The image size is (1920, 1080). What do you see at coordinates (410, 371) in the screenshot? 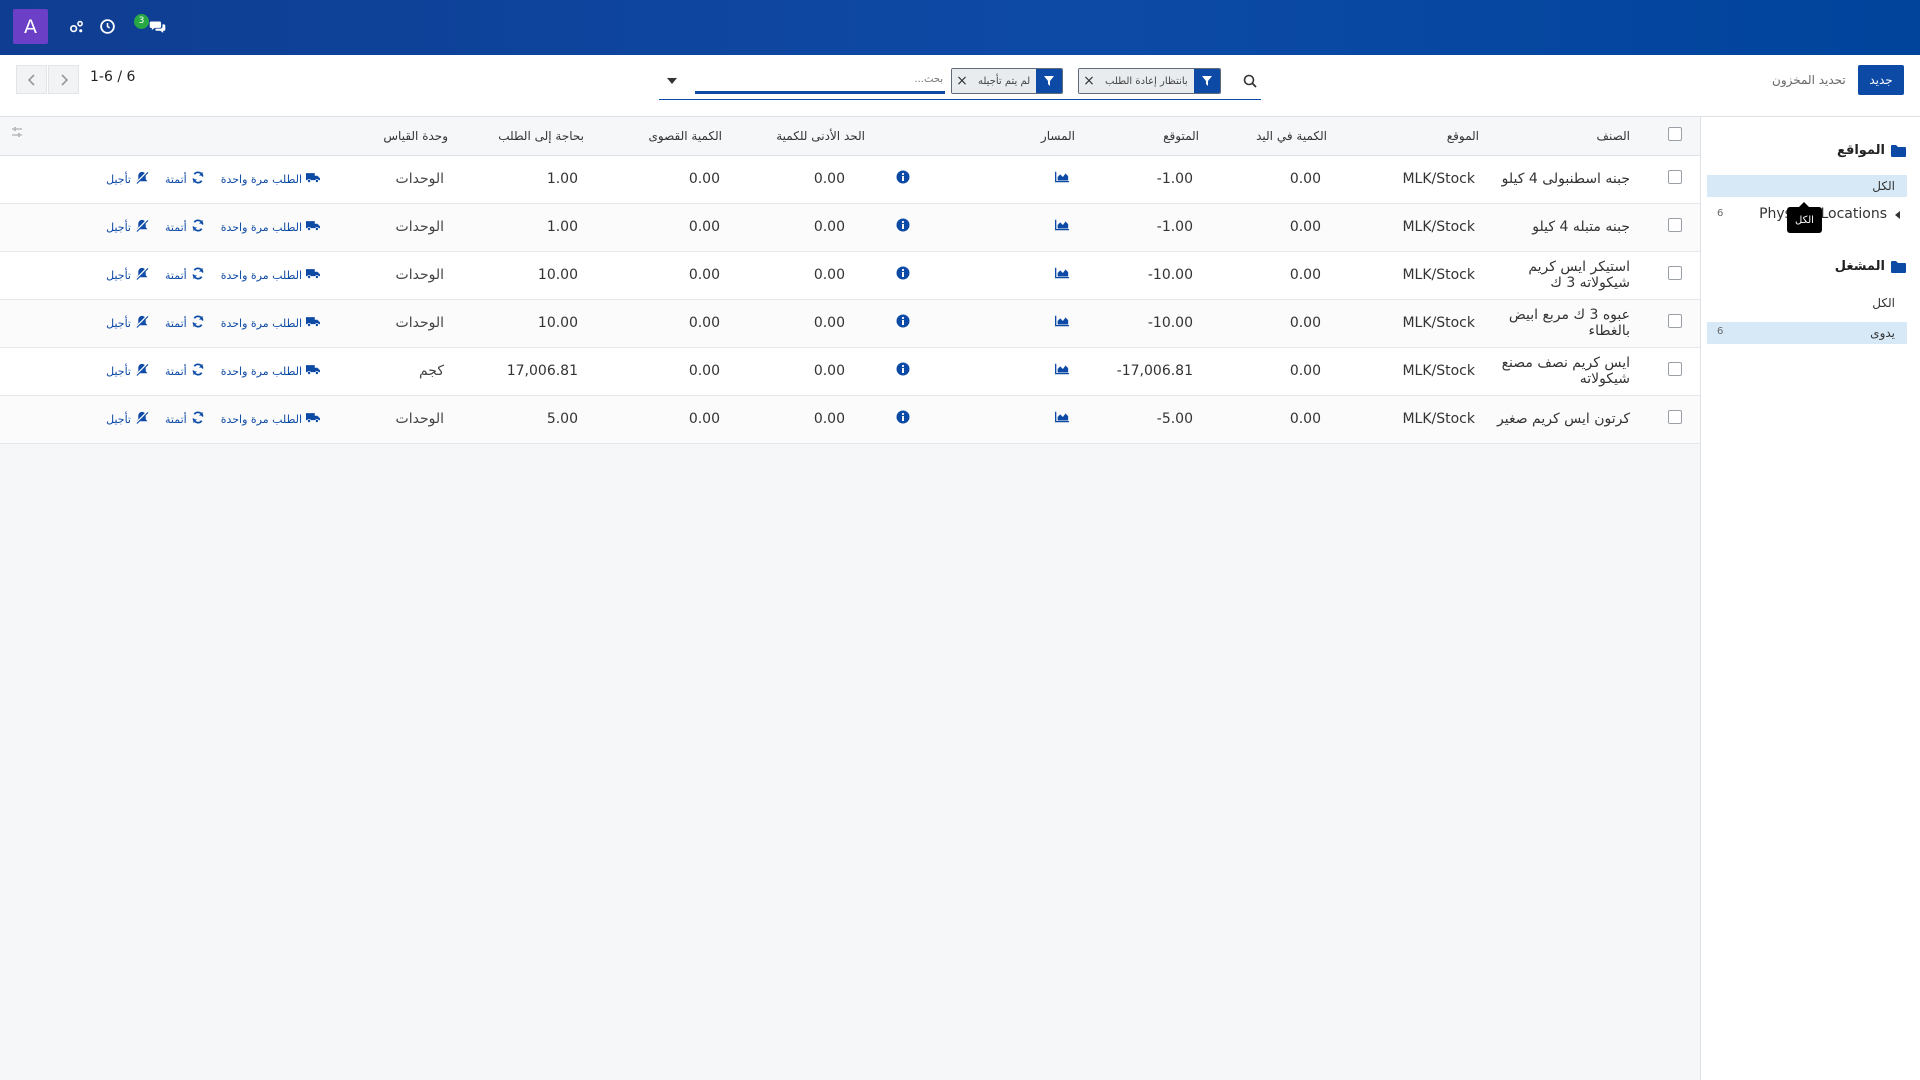
I see `uom-cell: كجم` at bounding box center [410, 371].